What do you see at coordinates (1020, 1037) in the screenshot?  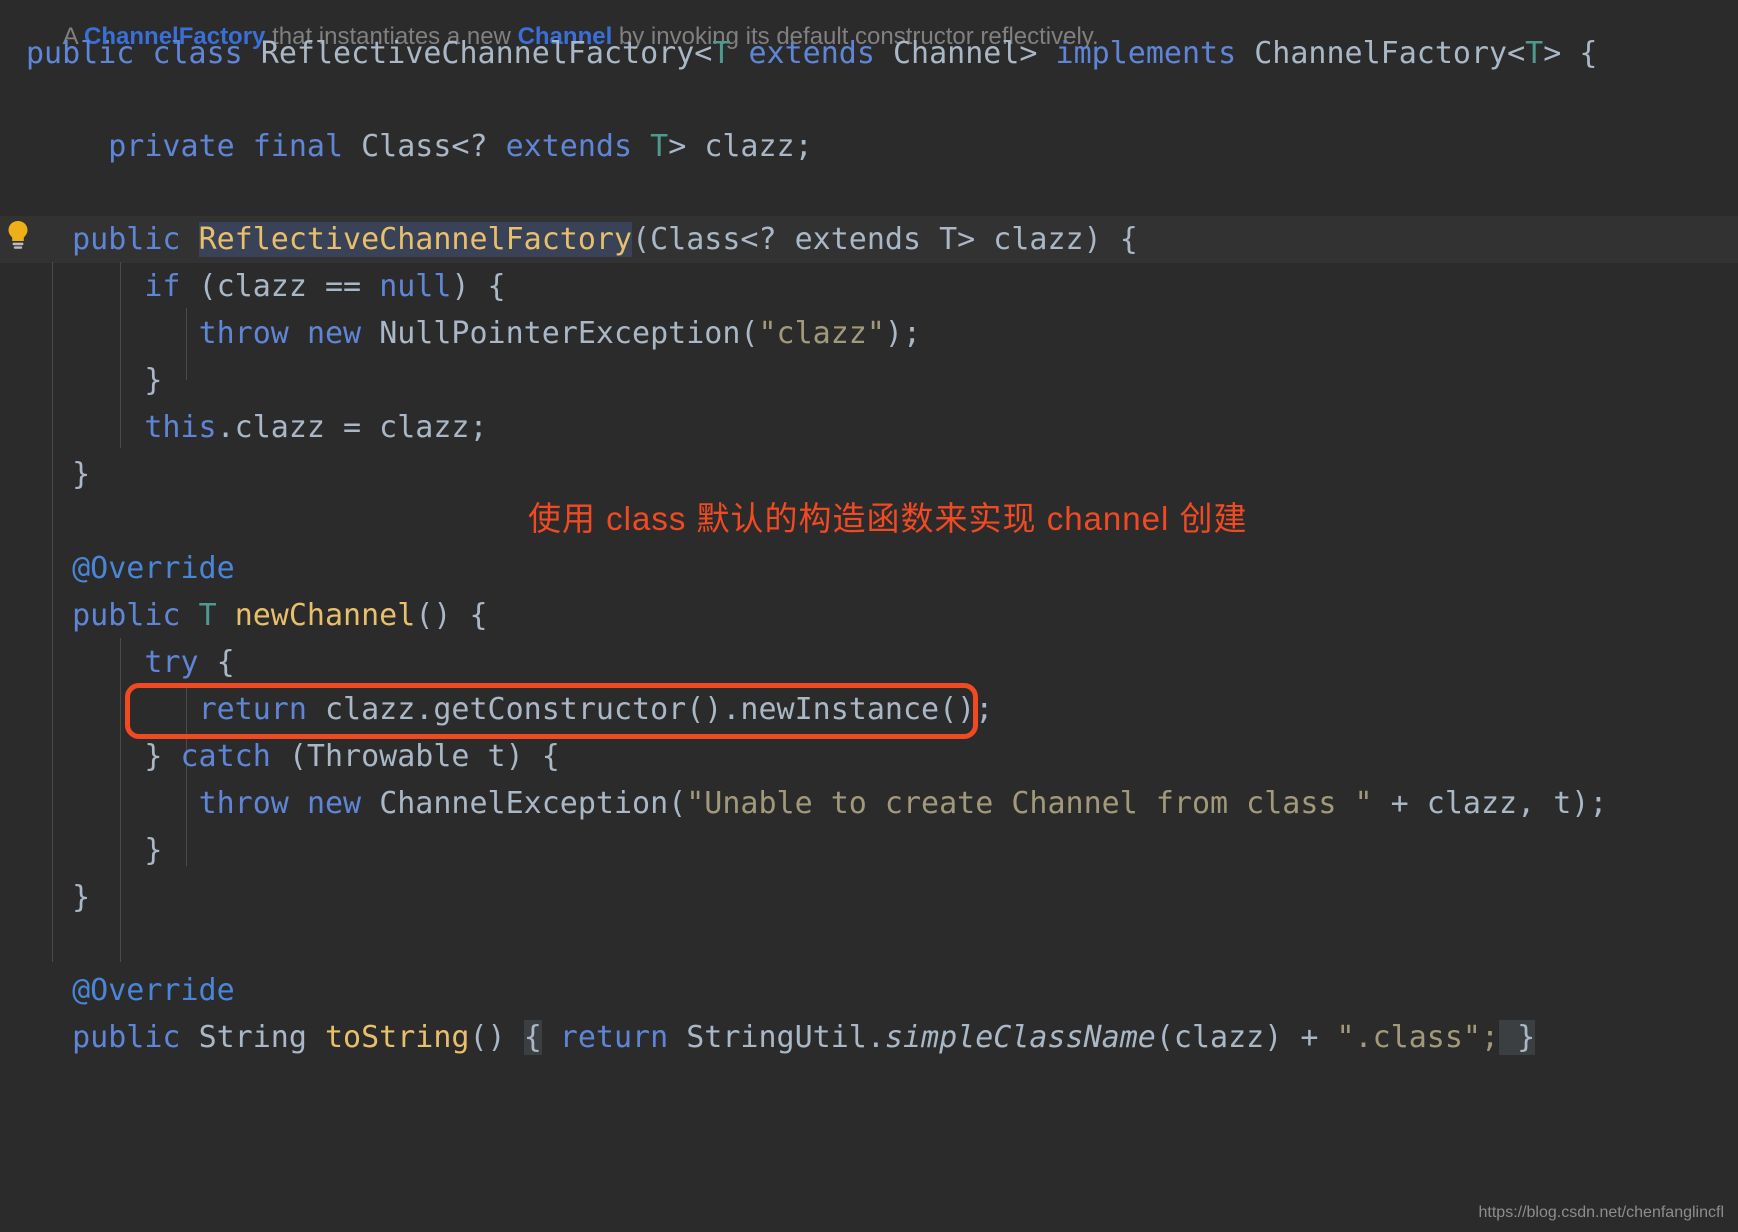 I see `tostring-simpleclassname: simpleClassName` at bounding box center [1020, 1037].